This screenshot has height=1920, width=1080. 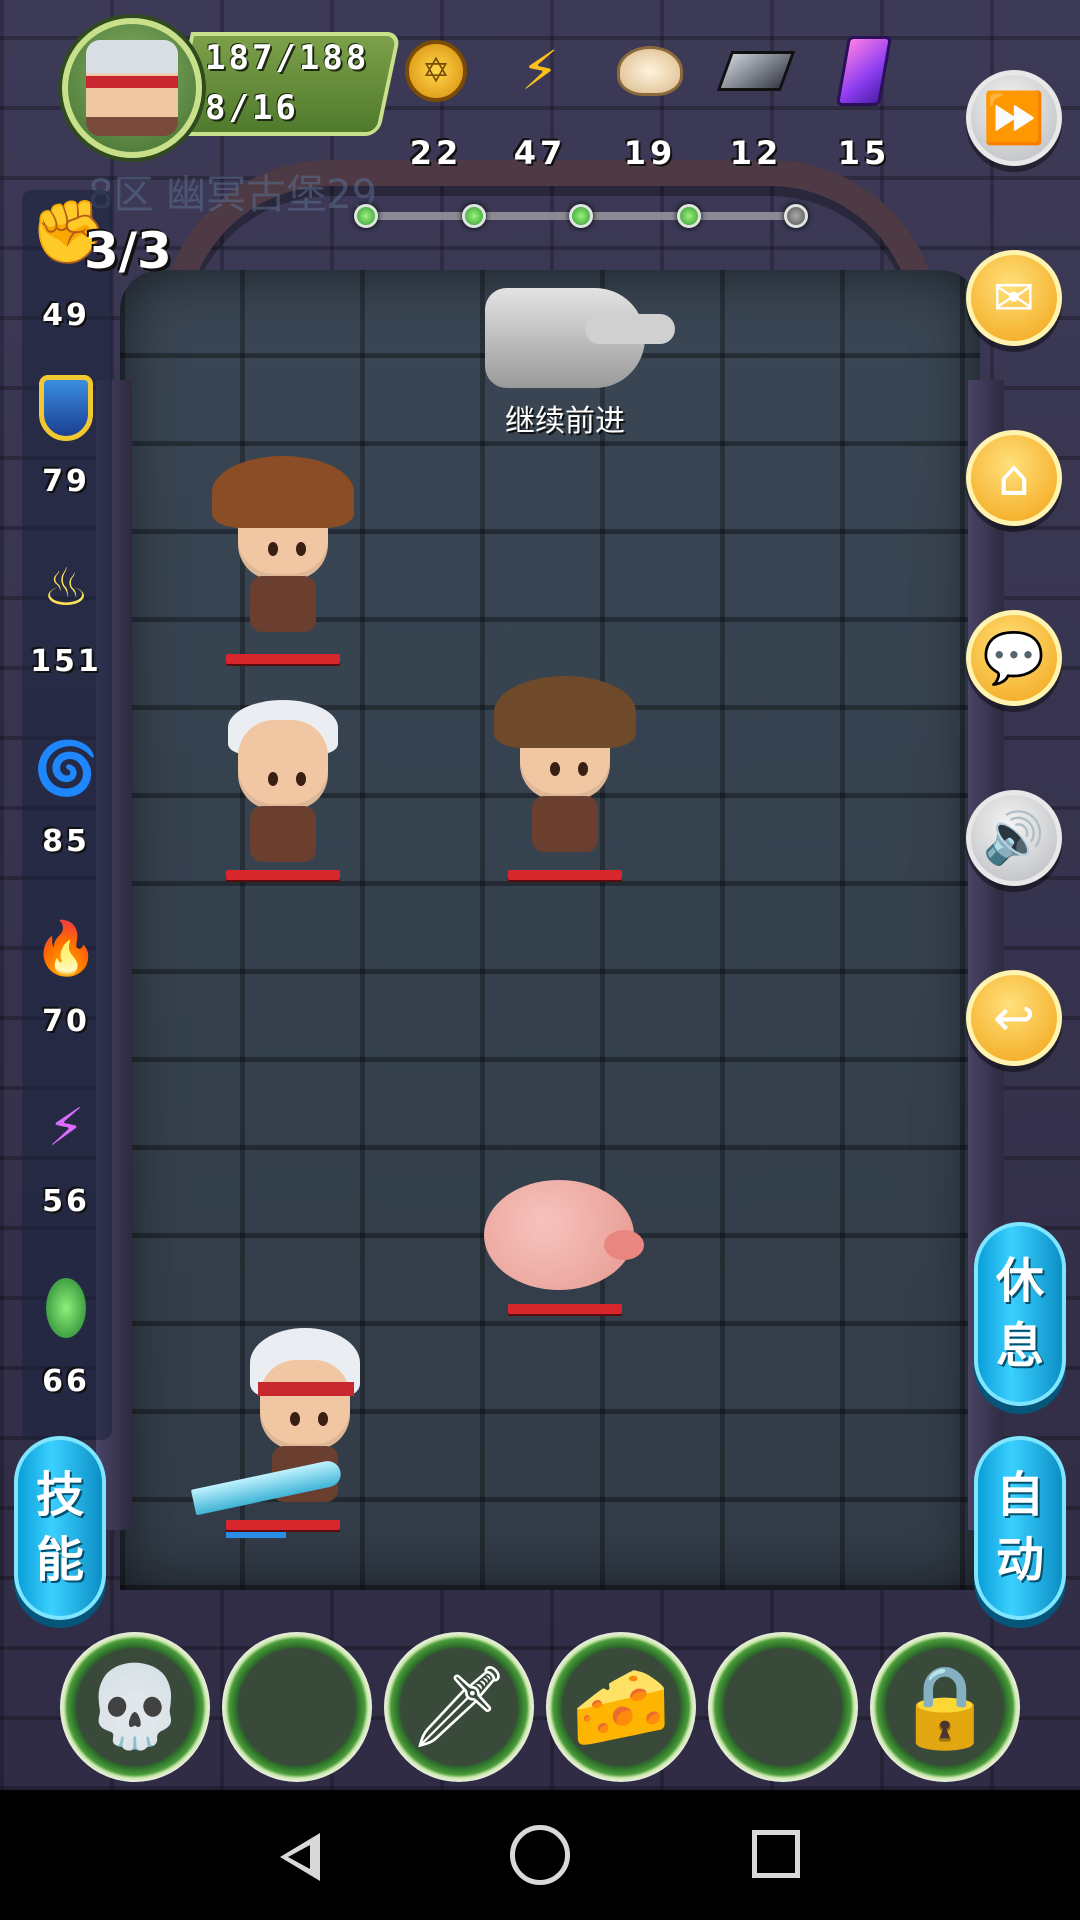 I want to click on resource-gem: 15, so click(x=864, y=103).